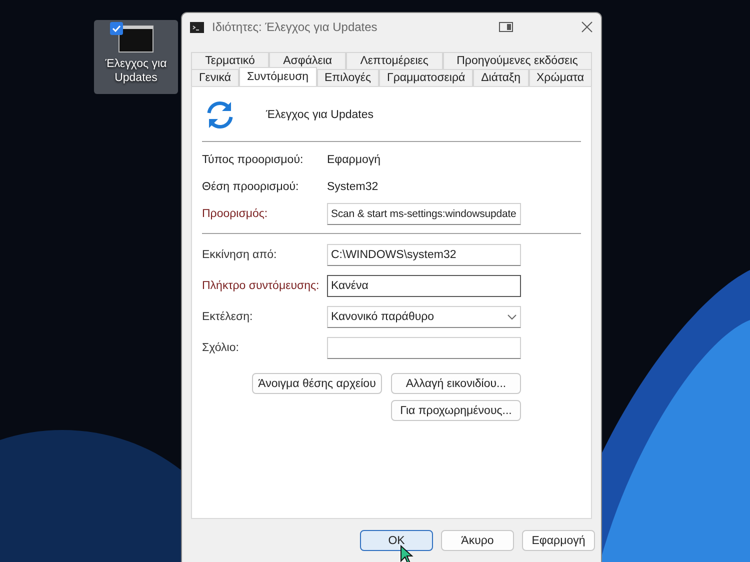 This screenshot has width=750, height=562. What do you see at coordinates (235, 214) in the screenshot?
I see `field-label: Προορισμός:` at bounding box center [235, 214].